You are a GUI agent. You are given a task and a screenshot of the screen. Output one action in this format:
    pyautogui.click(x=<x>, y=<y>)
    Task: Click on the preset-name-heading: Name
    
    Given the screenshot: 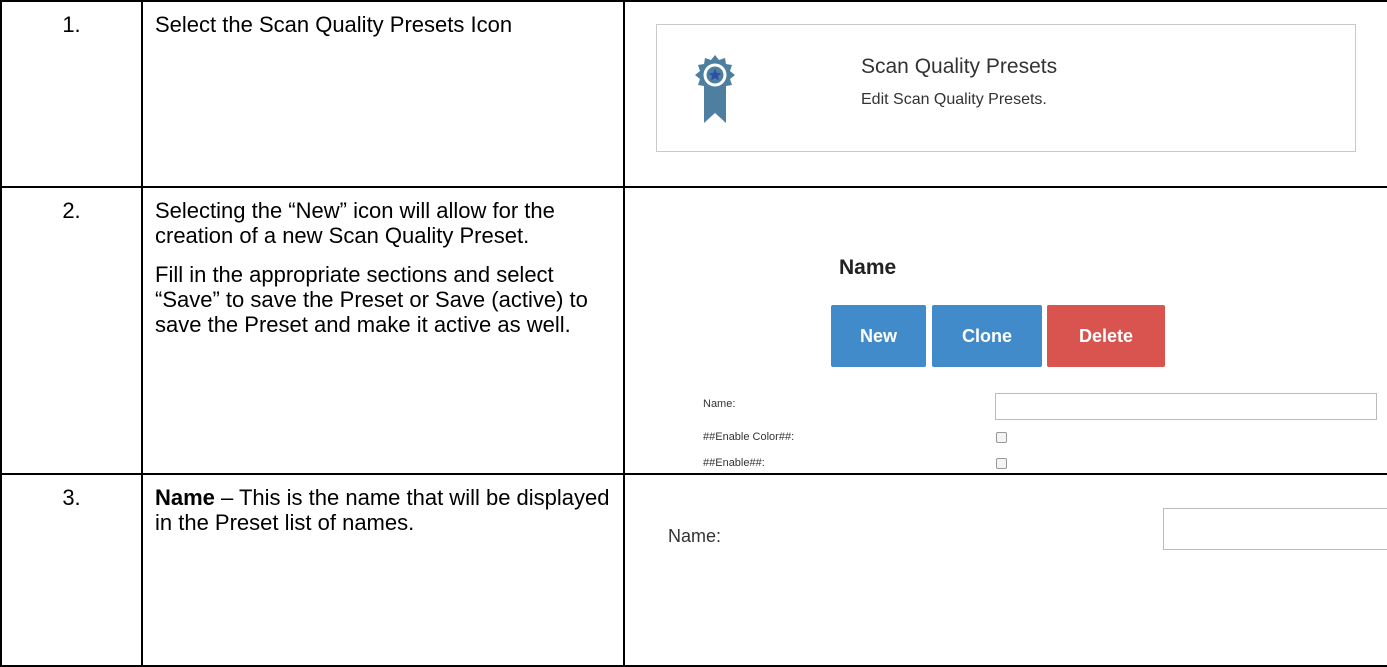 What is the action you would take?
    pyautogui.click(x=868, y=267)
    